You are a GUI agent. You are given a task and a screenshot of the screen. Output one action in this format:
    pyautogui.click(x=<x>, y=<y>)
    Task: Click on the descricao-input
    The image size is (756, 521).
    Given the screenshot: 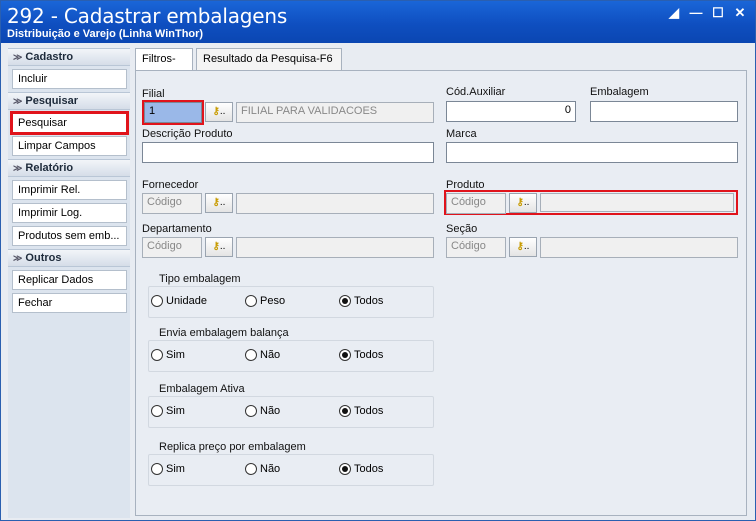 What is the action you would take?
    pyautogui.click(x=288, y=152)
    